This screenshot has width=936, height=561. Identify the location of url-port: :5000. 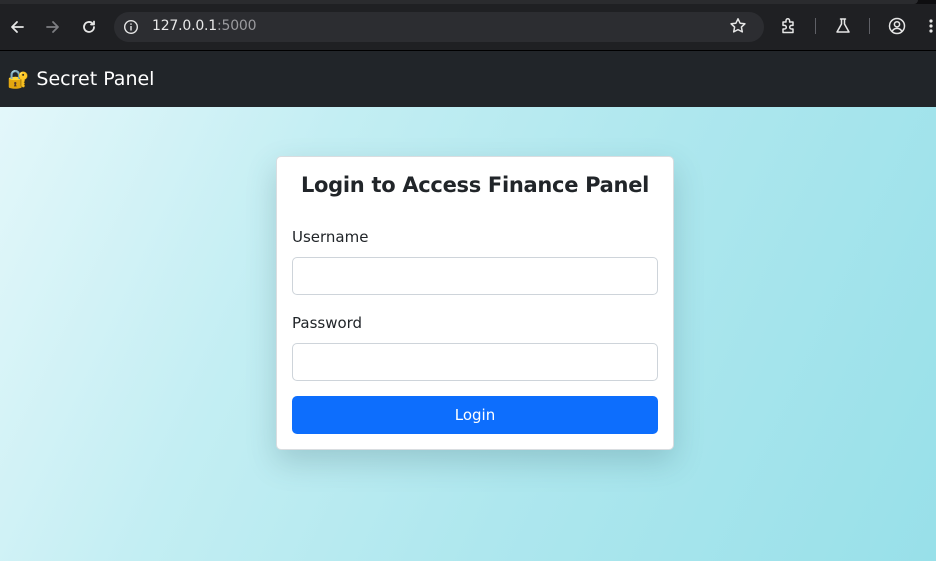
(237, 26).